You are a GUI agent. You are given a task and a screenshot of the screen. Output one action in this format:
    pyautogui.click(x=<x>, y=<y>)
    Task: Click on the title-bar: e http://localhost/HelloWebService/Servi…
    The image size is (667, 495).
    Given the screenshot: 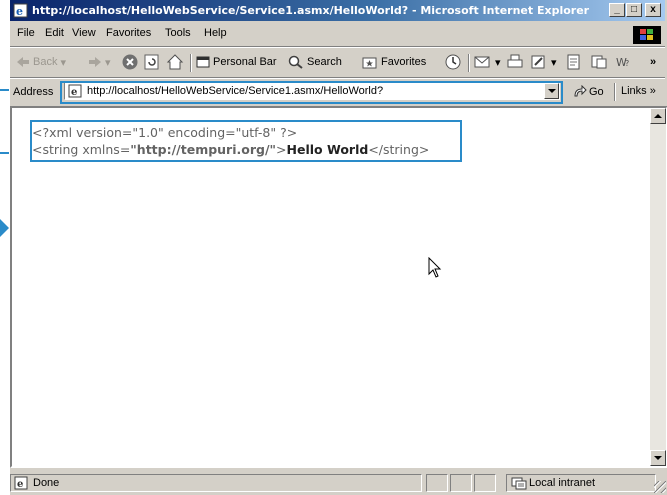 What is the action you would take?
    pyautogui.click(x=337, y=10)
    